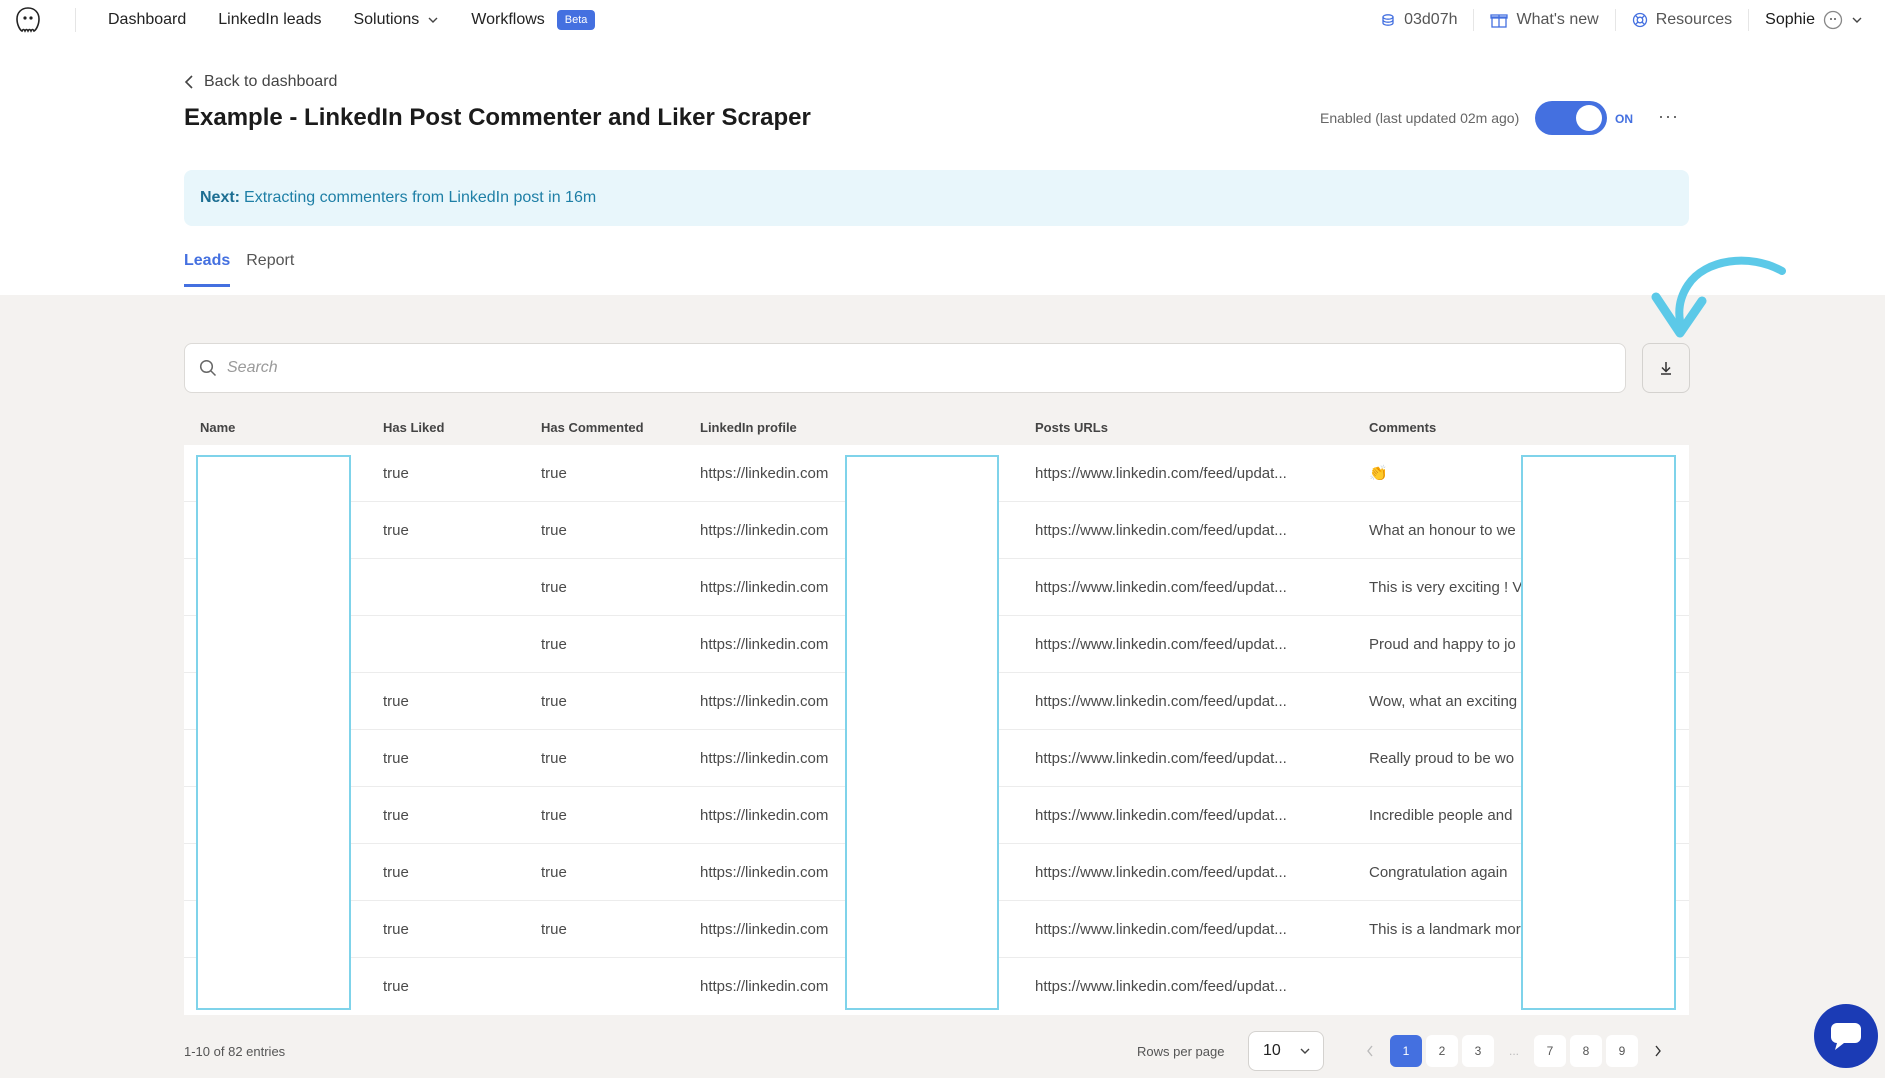 This screenshot has height=1078, width=1885. Describe the element at coordinates (1668, 116) in the screenshot. I see `more-options-icon: ···` at that location.